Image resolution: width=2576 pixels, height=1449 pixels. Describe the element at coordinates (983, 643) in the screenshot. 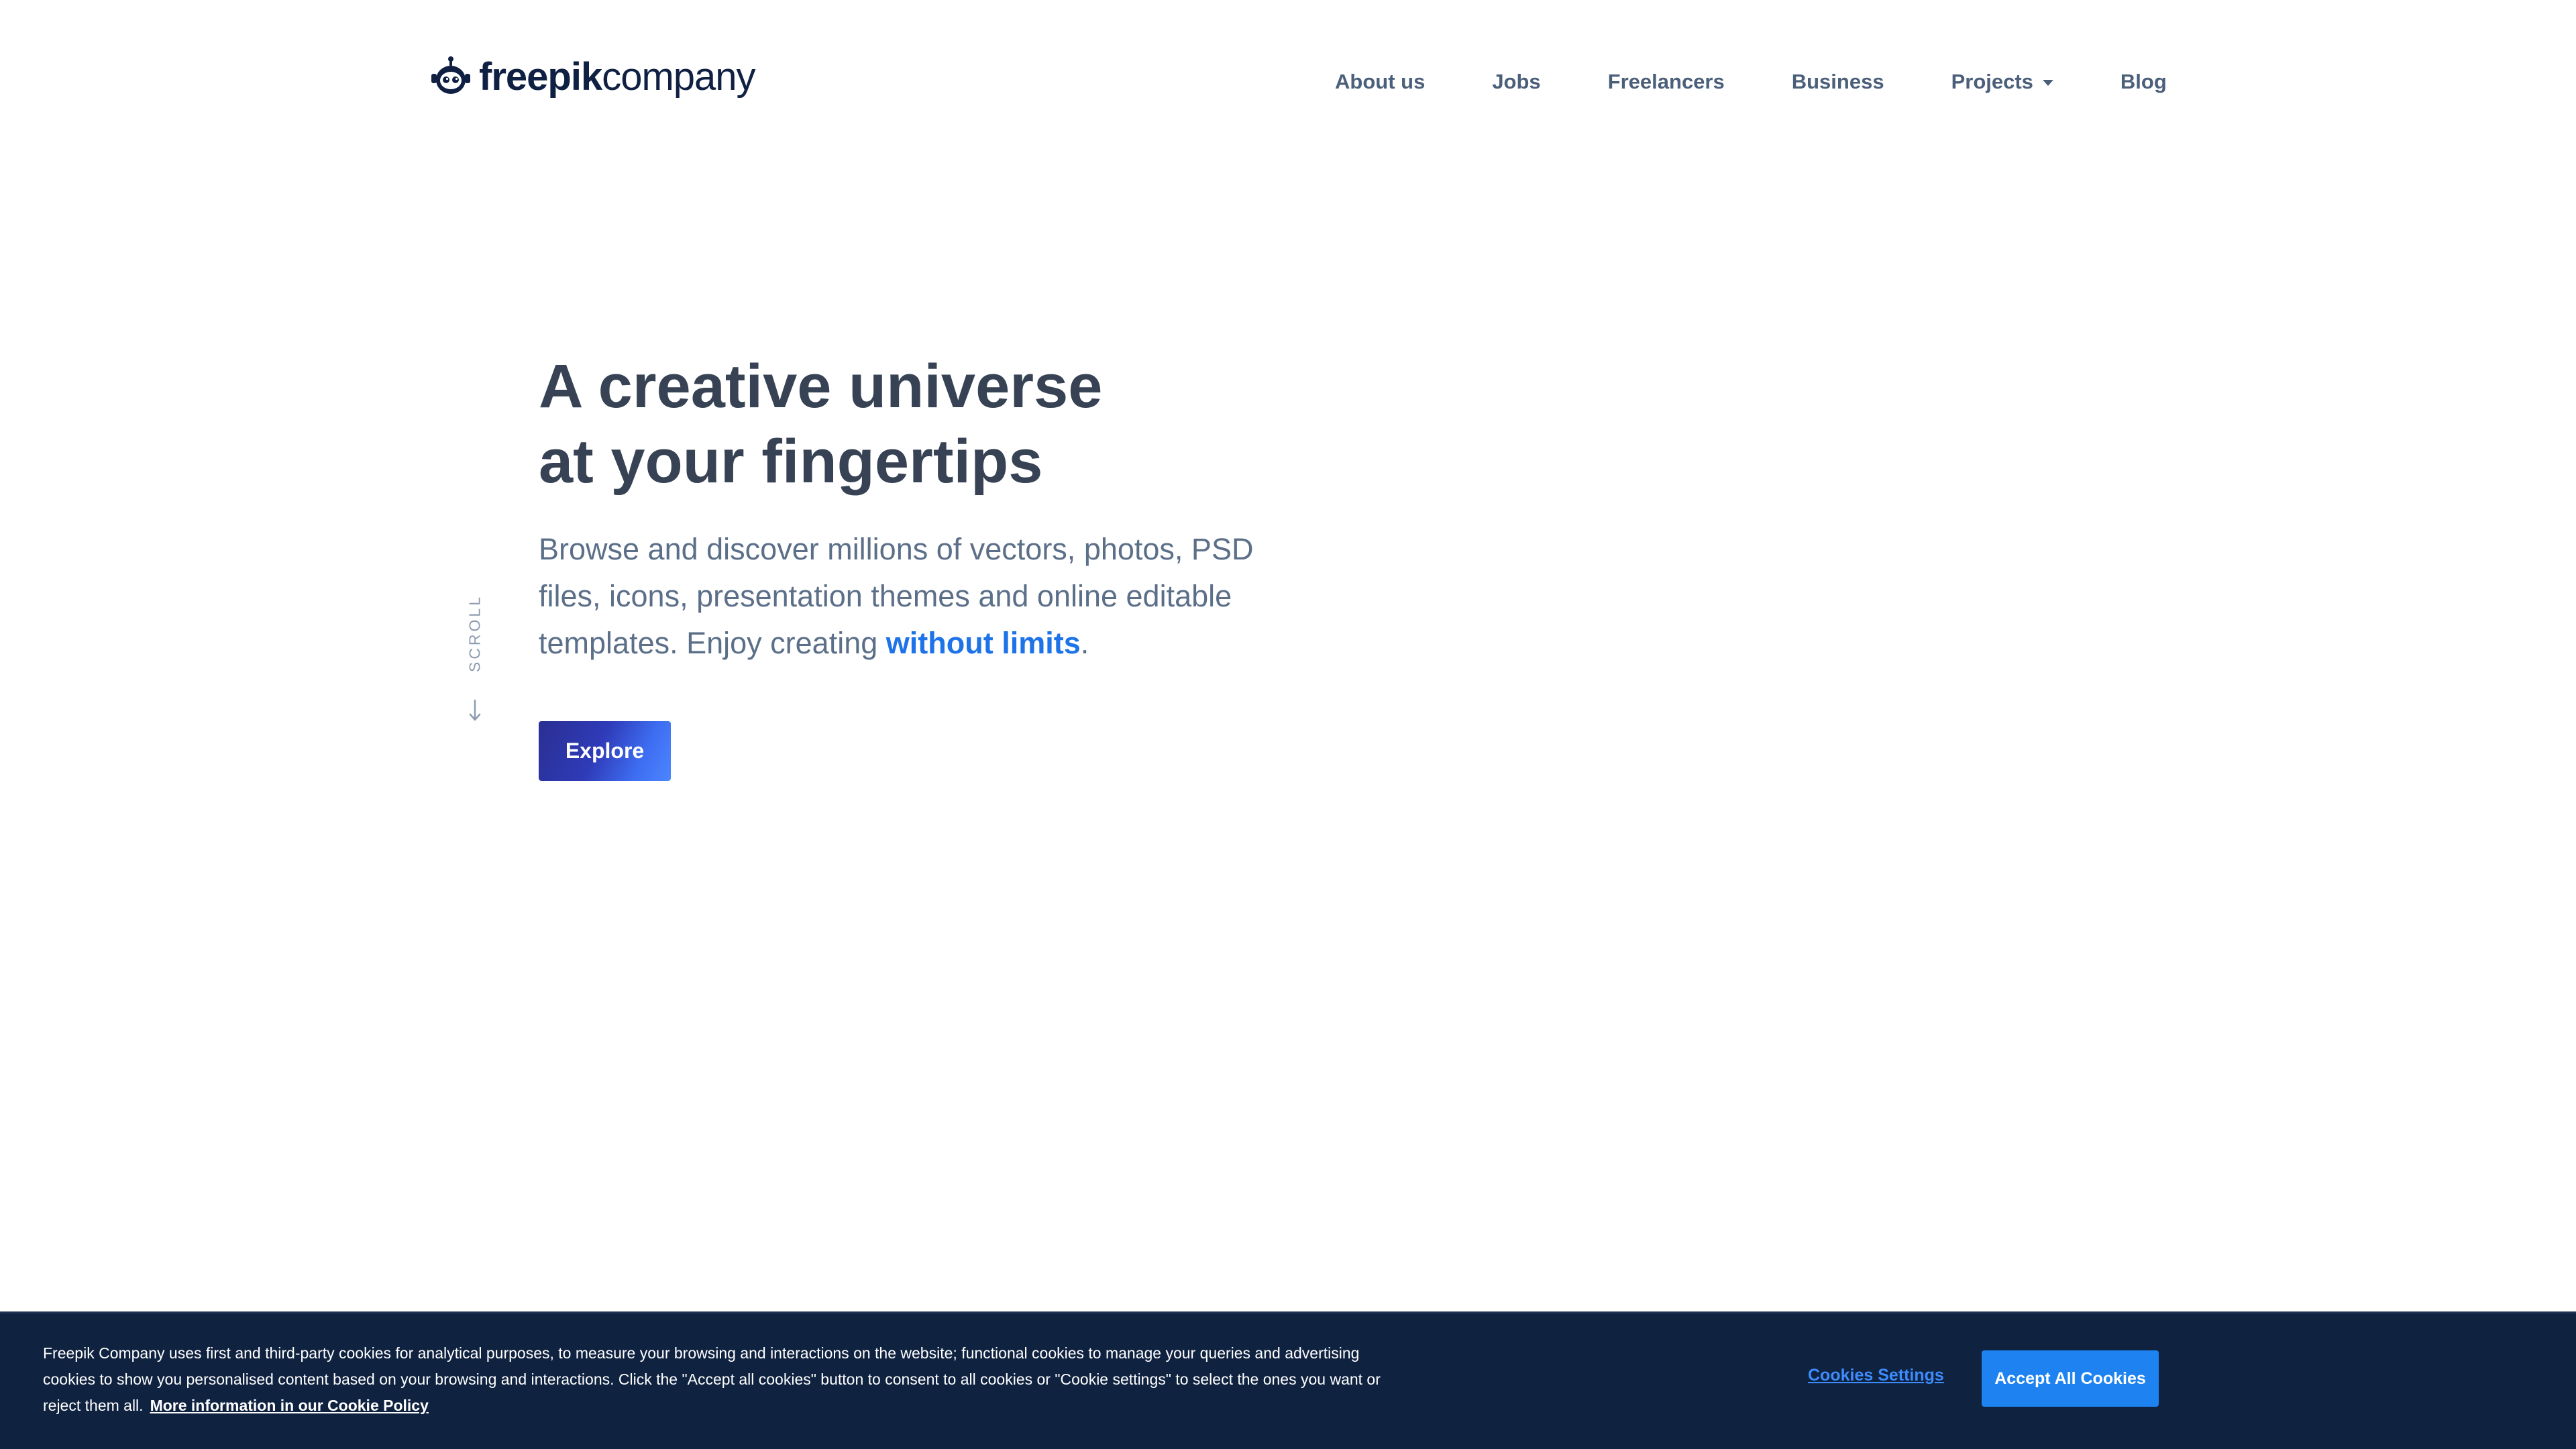

I see `hero-description-highlight: without limits` at that location.